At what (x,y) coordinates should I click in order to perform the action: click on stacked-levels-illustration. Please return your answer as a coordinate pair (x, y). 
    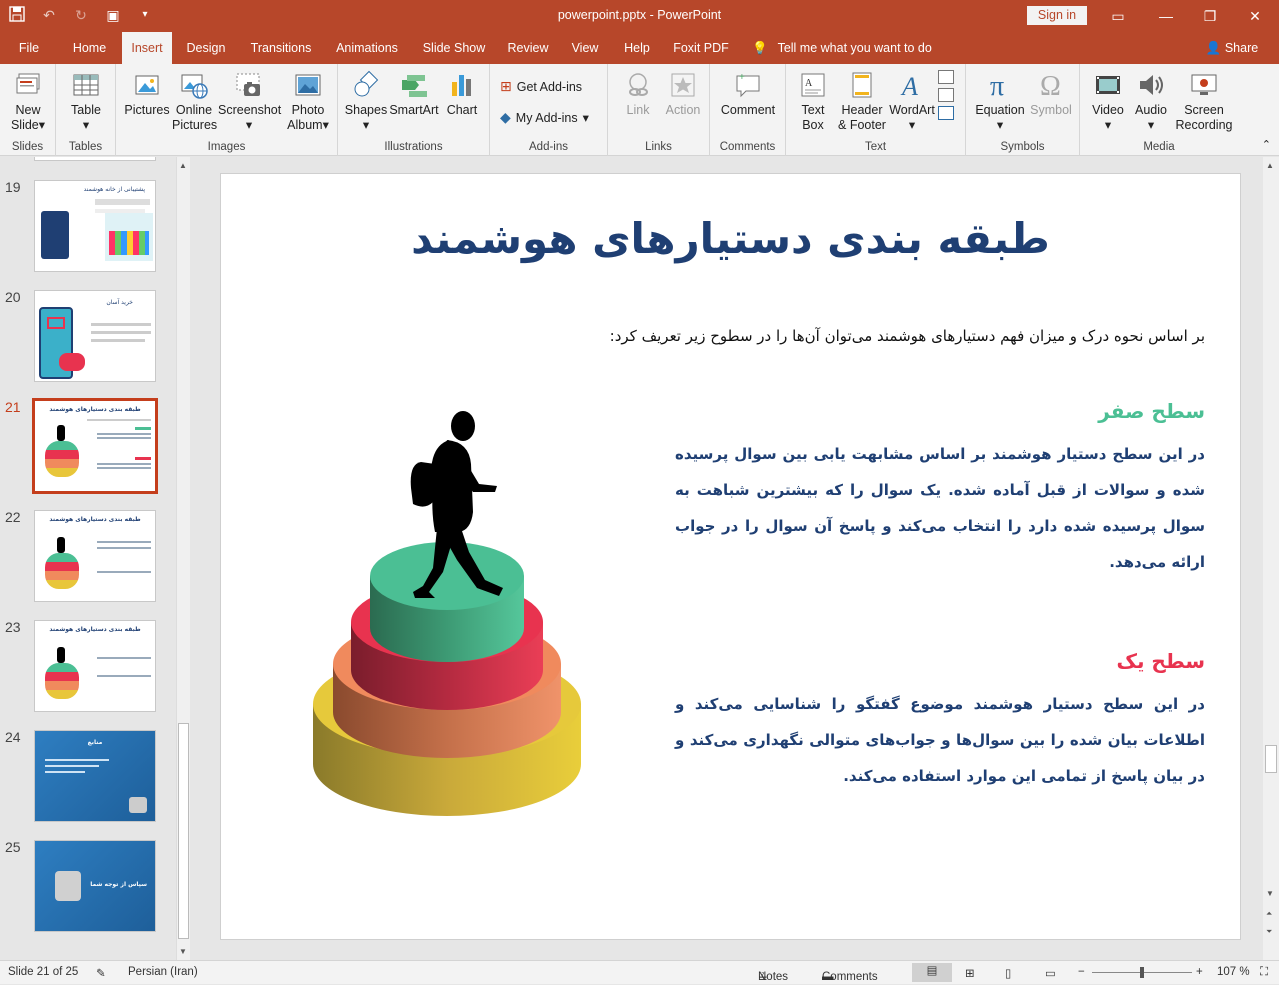
    Looking at the image, I should click on (449, 608).